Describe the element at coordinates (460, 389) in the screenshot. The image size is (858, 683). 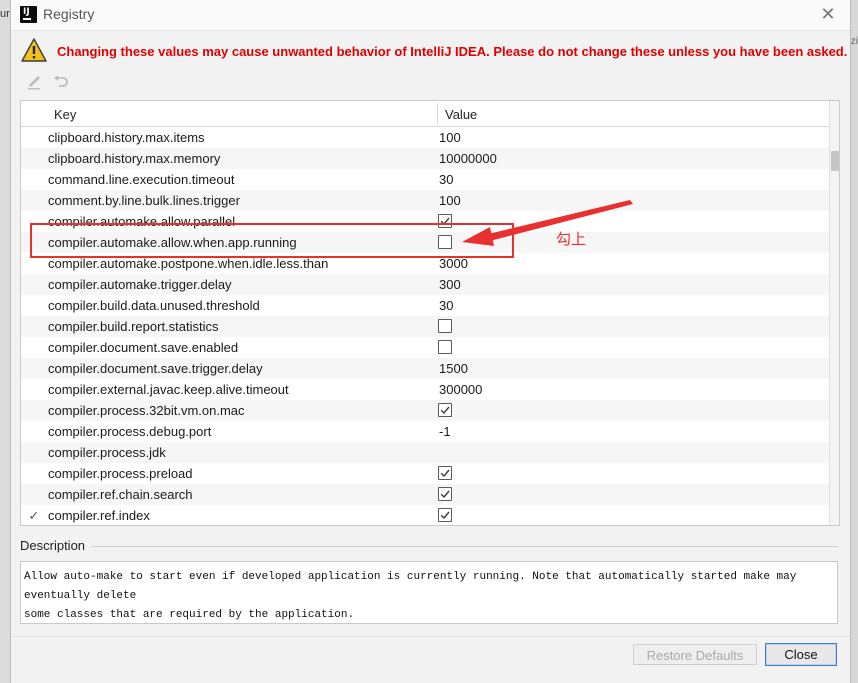
I see `row-value: 300000` at that location.